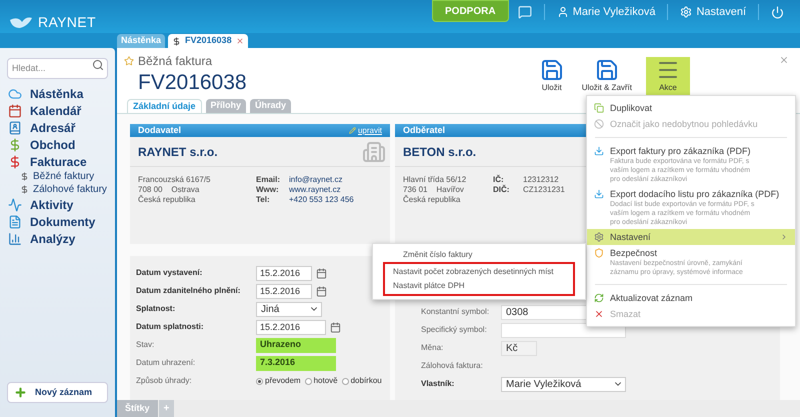 This screenshot has height=417, width=800. I want to click on settings-link: Nastavení, so click(713, 12).